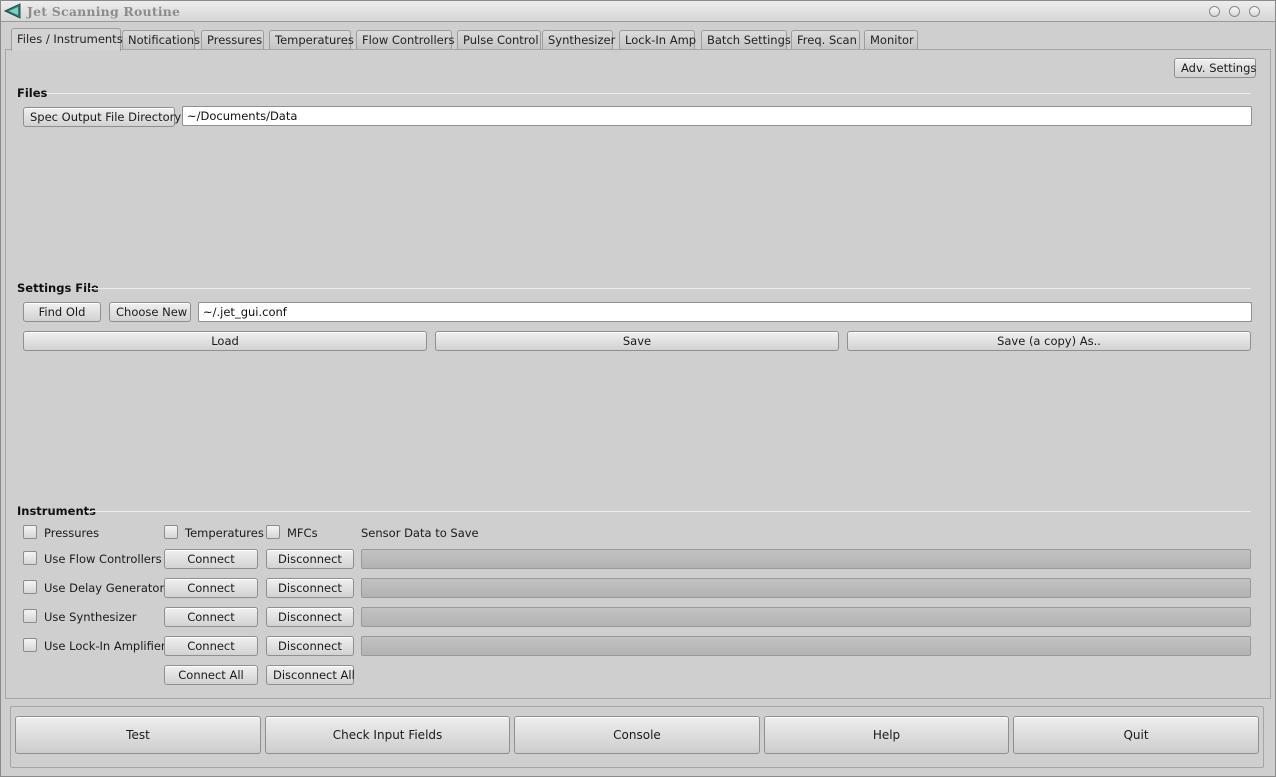 The width and height of the screenshot is (1276, 777). I want to click on lock-in-amplifier-connect-button: Connect, so click(211, 646).